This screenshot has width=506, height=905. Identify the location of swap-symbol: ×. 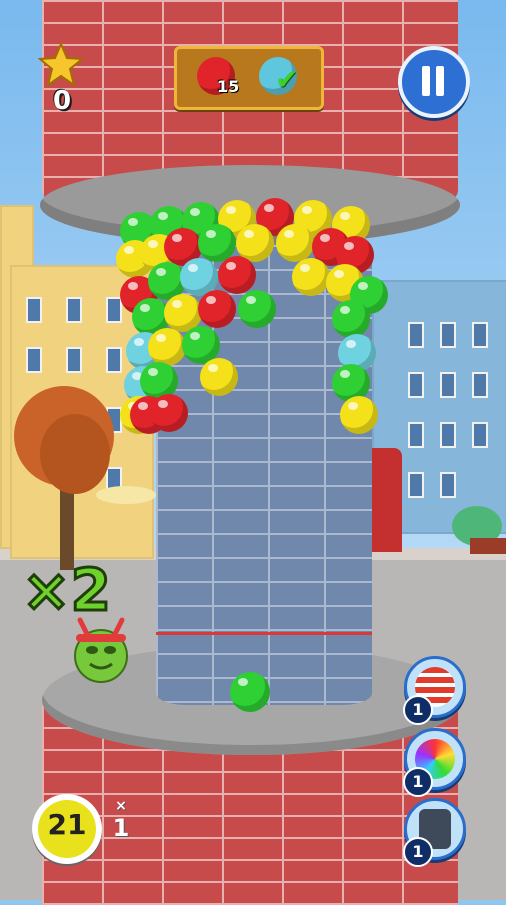
(121, 806).